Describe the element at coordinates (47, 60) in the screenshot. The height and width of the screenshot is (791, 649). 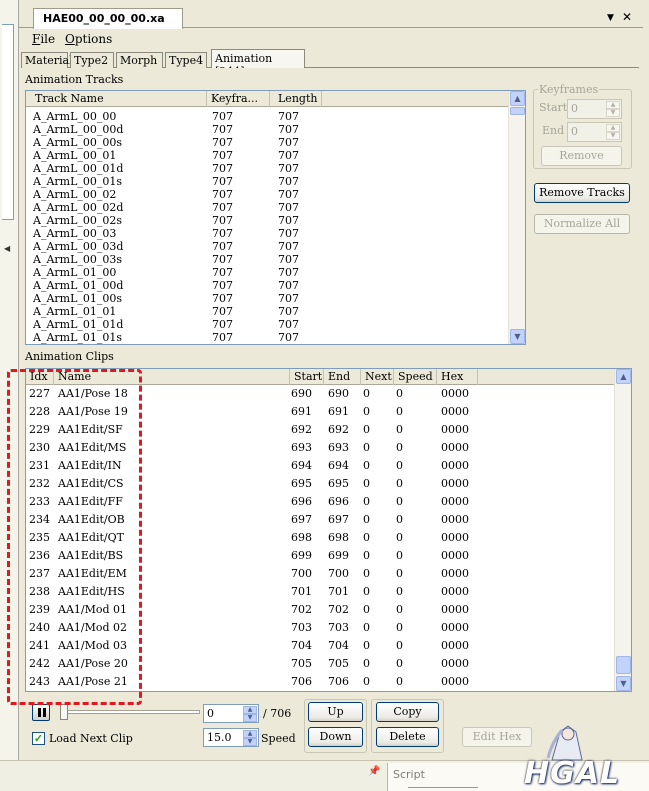
I see `tab-material: Material` at that location.